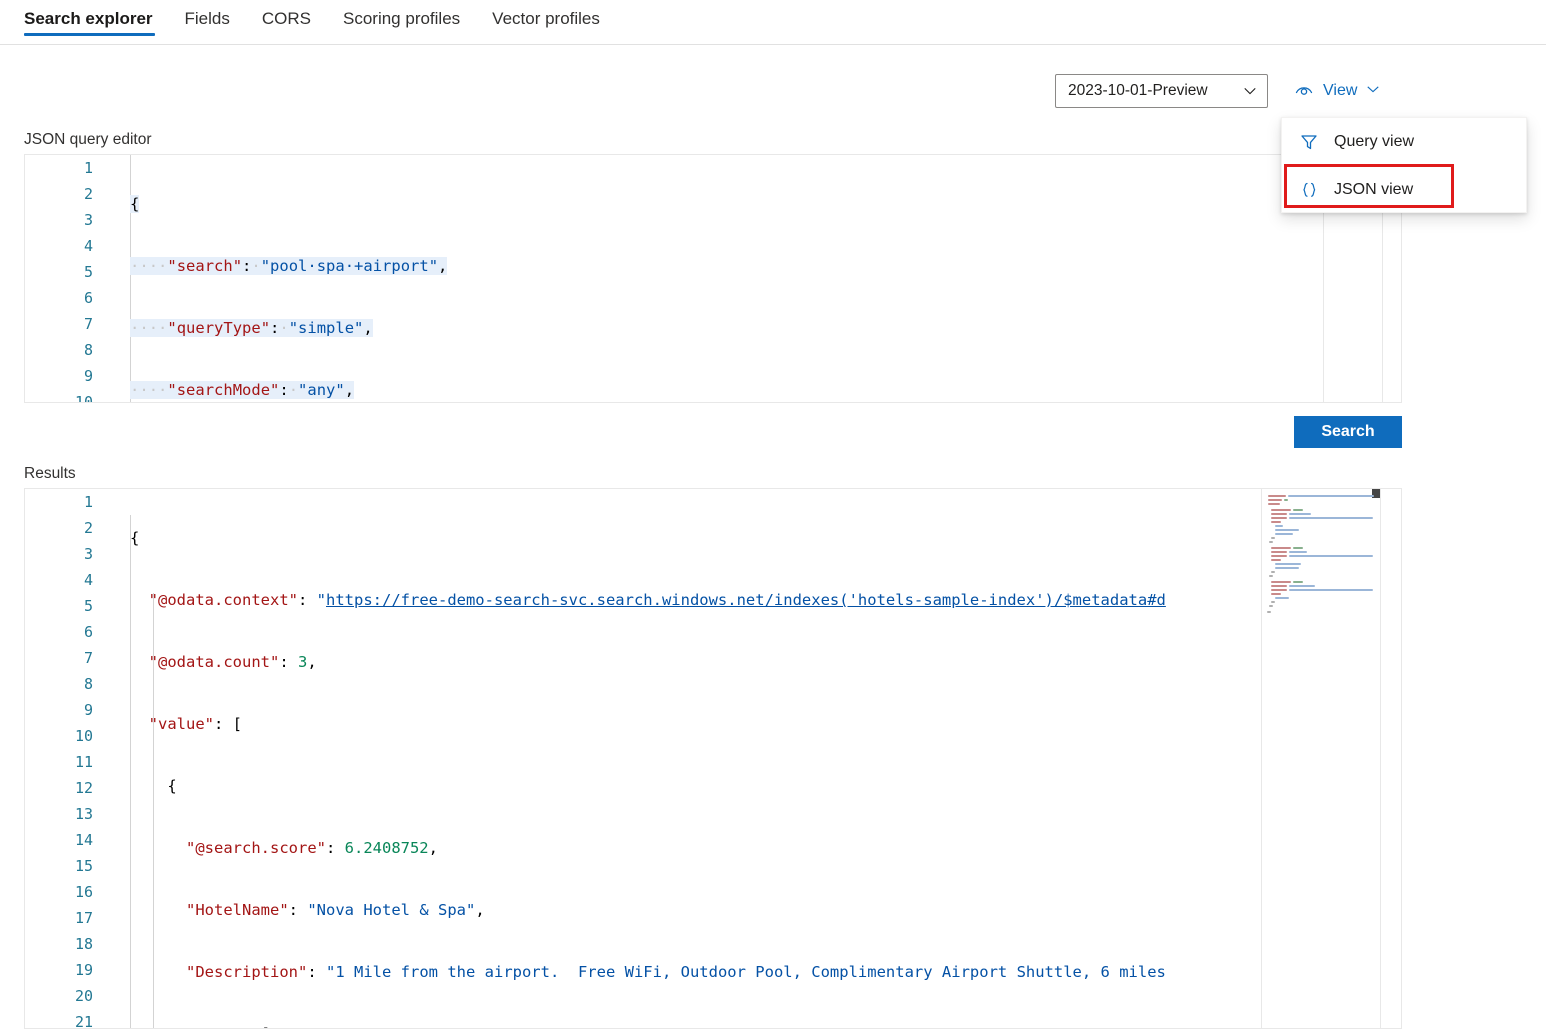  I want to click on json-value-searchmode: "any", so click(321, 390).